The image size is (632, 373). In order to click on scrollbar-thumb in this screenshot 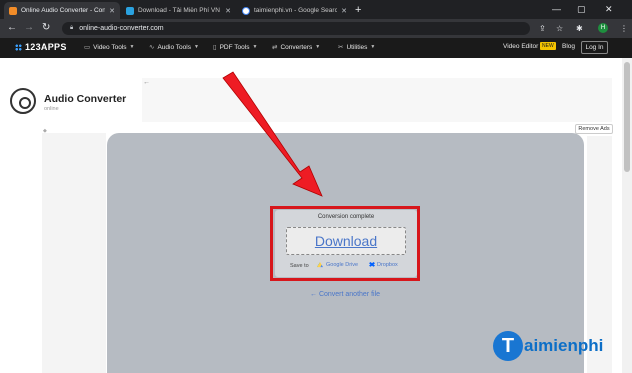, I will do `click(627, 117)`.